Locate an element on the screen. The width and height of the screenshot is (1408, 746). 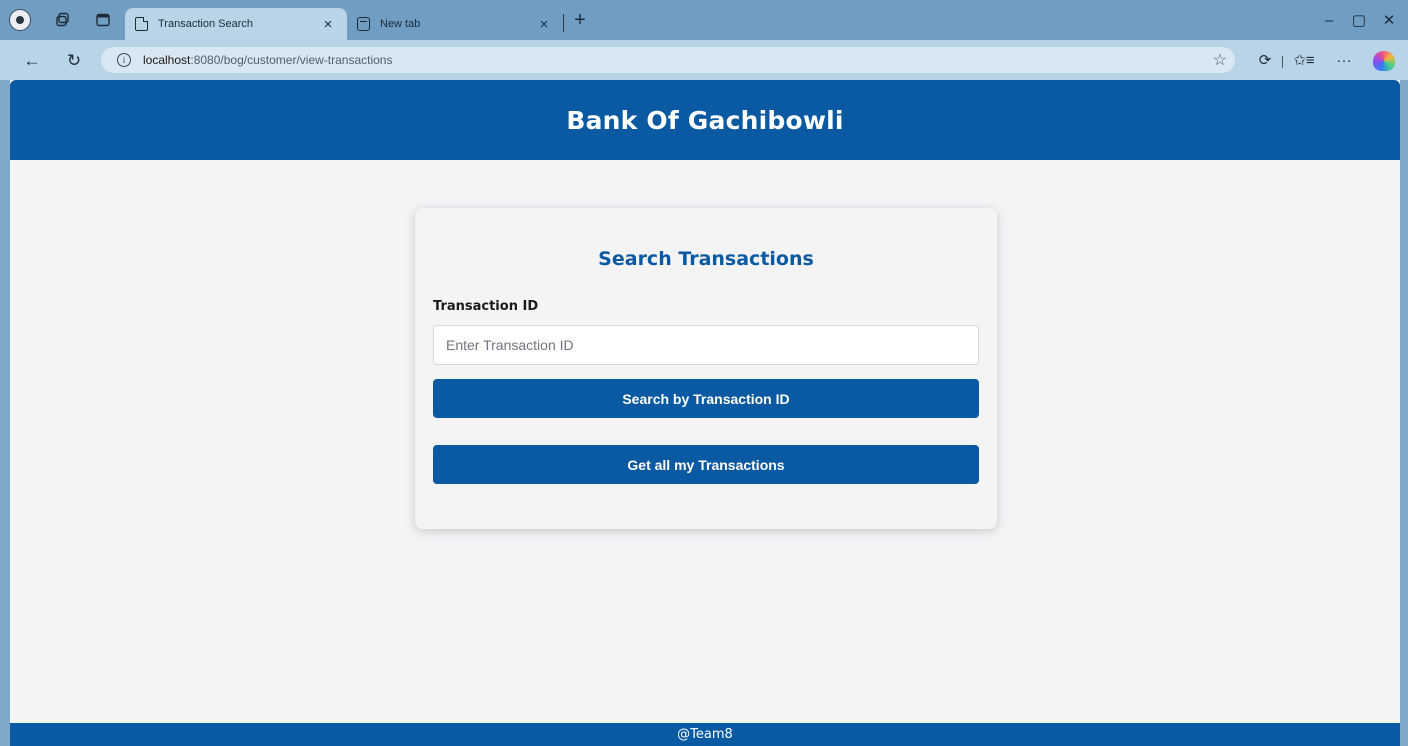
tab-new-tab: New tab × is located at coordinates (455, 24).